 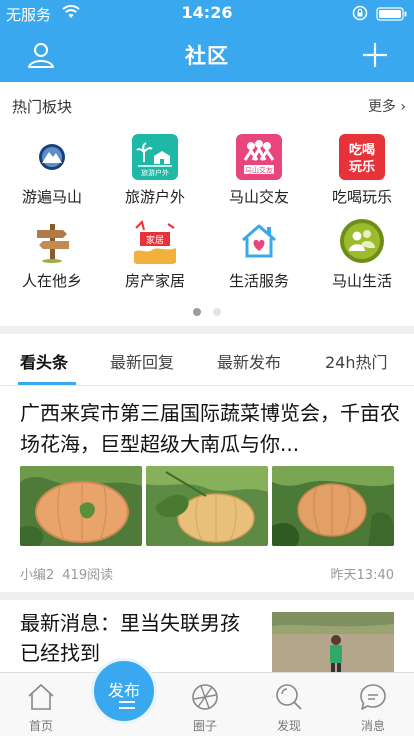 What do you see at coordinates (289, 697) in the screenshot?
I see `search-icon` at bounding box center [289, 697].